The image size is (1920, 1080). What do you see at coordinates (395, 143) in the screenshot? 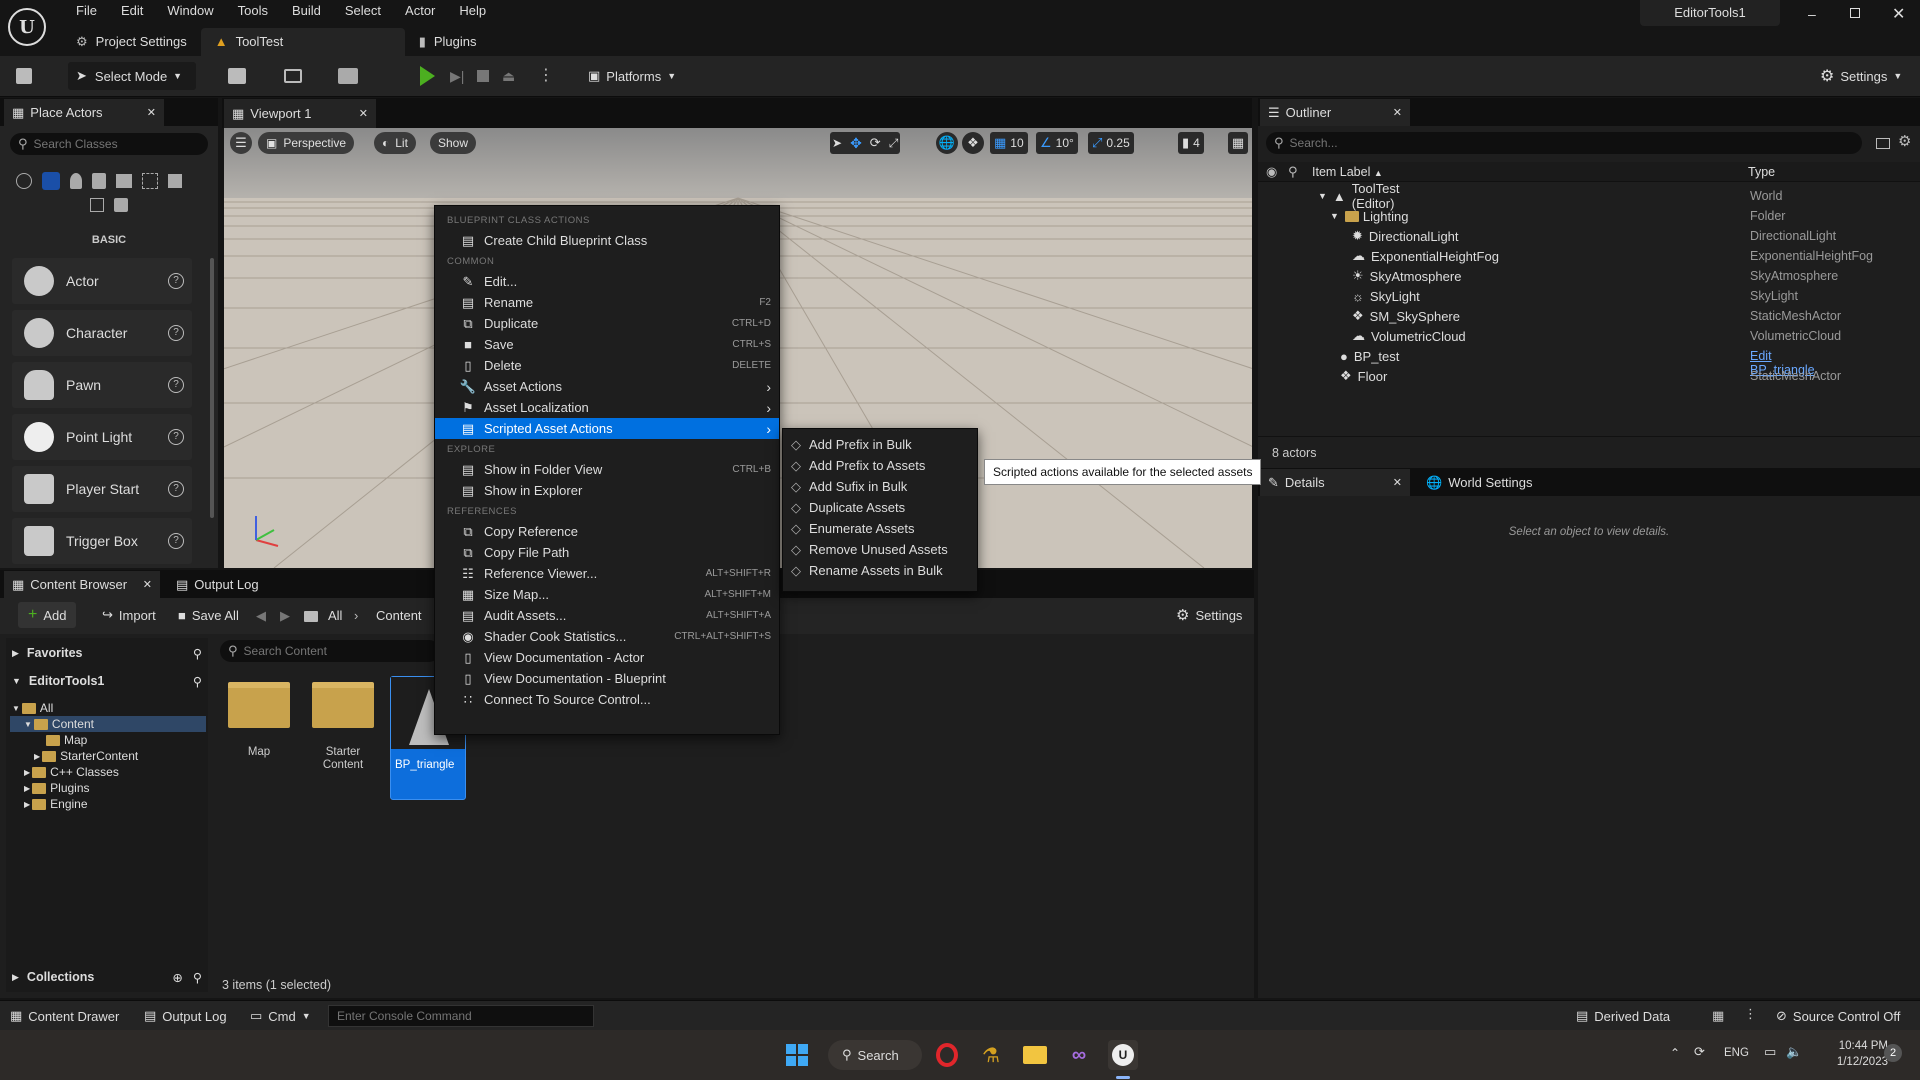
I see `lit-button: ◐ Lit` at bounding box center [395, 143].